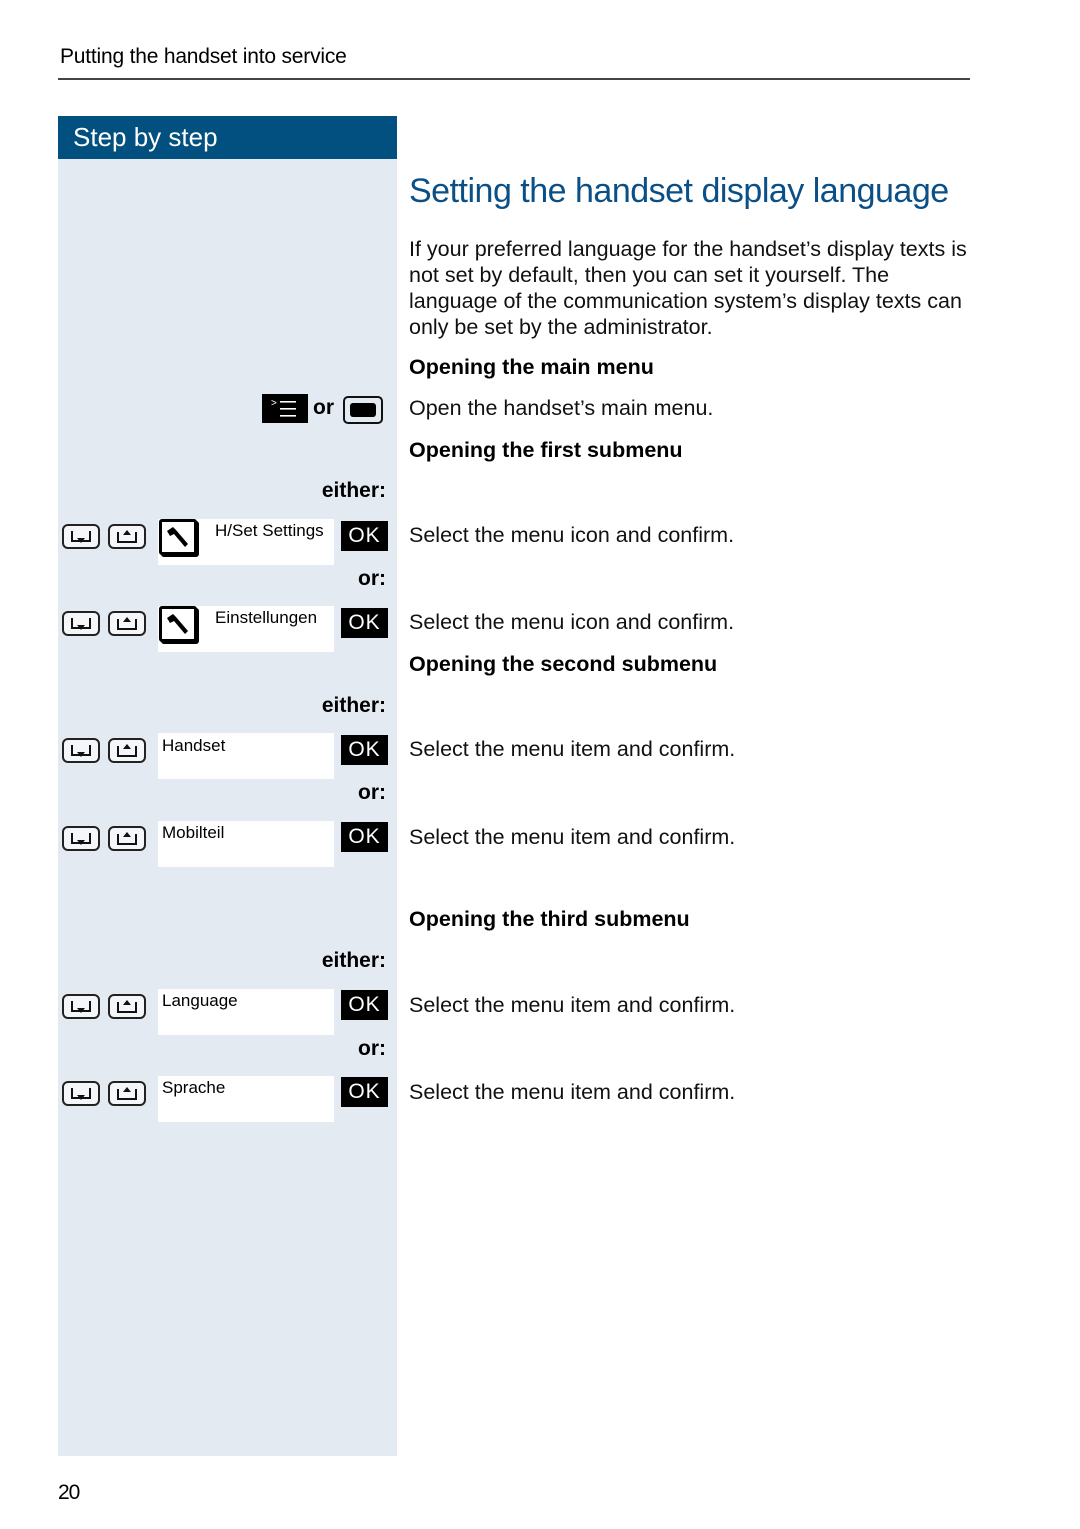 This screenshot has height=1529, width=1080. What do you see at coordinates (266, 617) in the screenshot?
I see `display-option-einstellungen: Einstellungen` at bounding box center [266, 617].